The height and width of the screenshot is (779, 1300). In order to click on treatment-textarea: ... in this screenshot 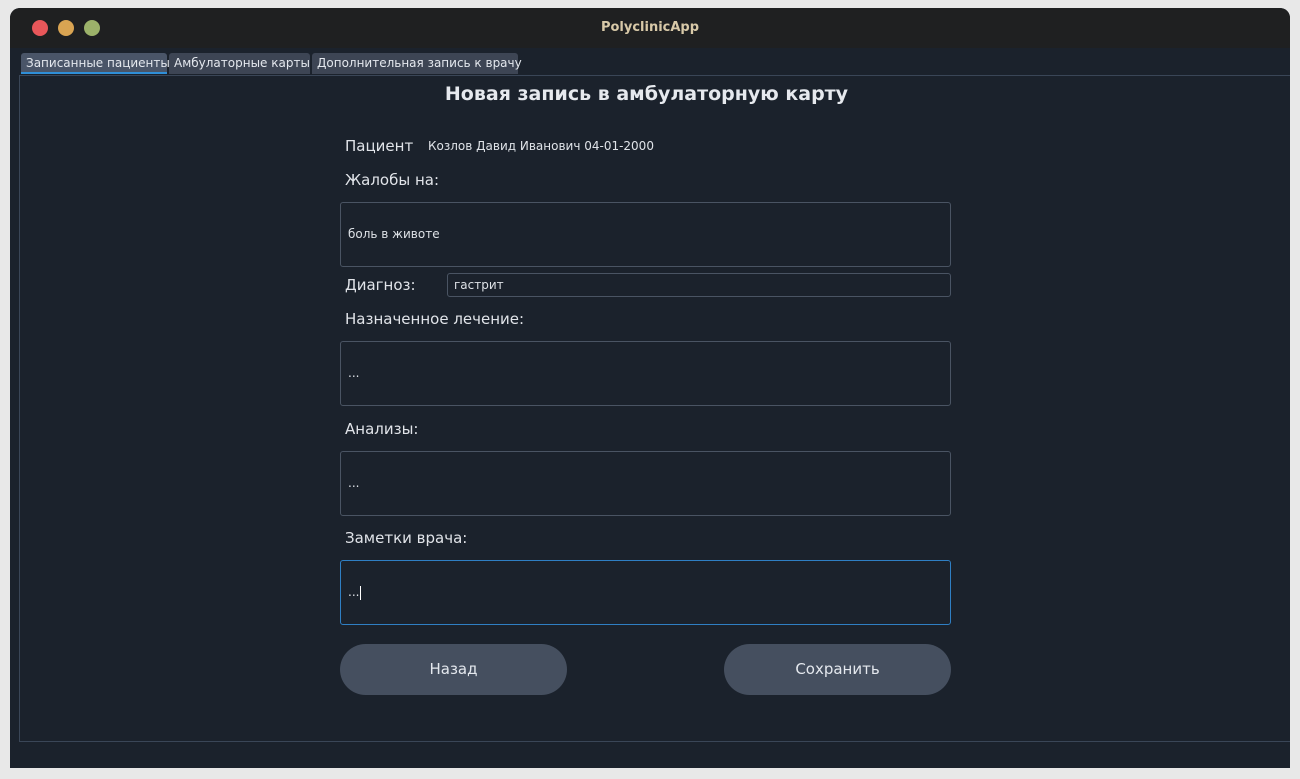, I will do `click(645, 373)`.